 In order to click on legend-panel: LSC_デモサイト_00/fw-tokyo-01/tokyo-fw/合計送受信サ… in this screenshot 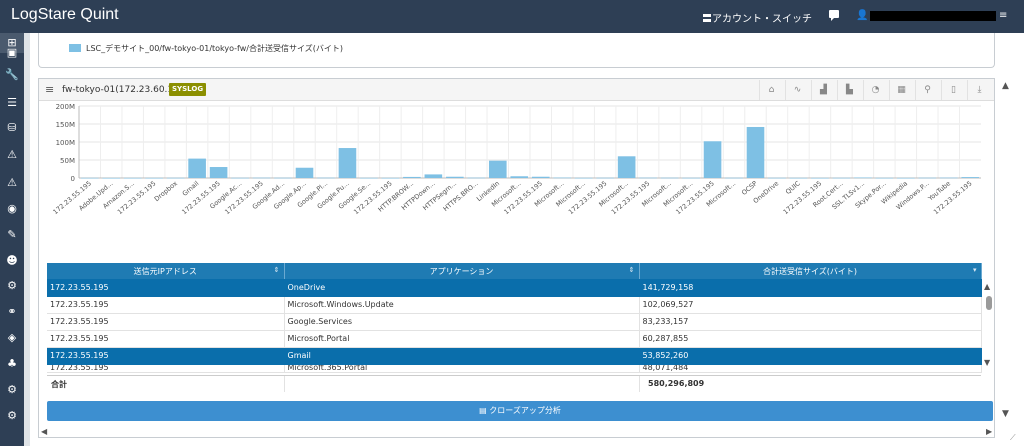, I will do `click(516, 50)`.